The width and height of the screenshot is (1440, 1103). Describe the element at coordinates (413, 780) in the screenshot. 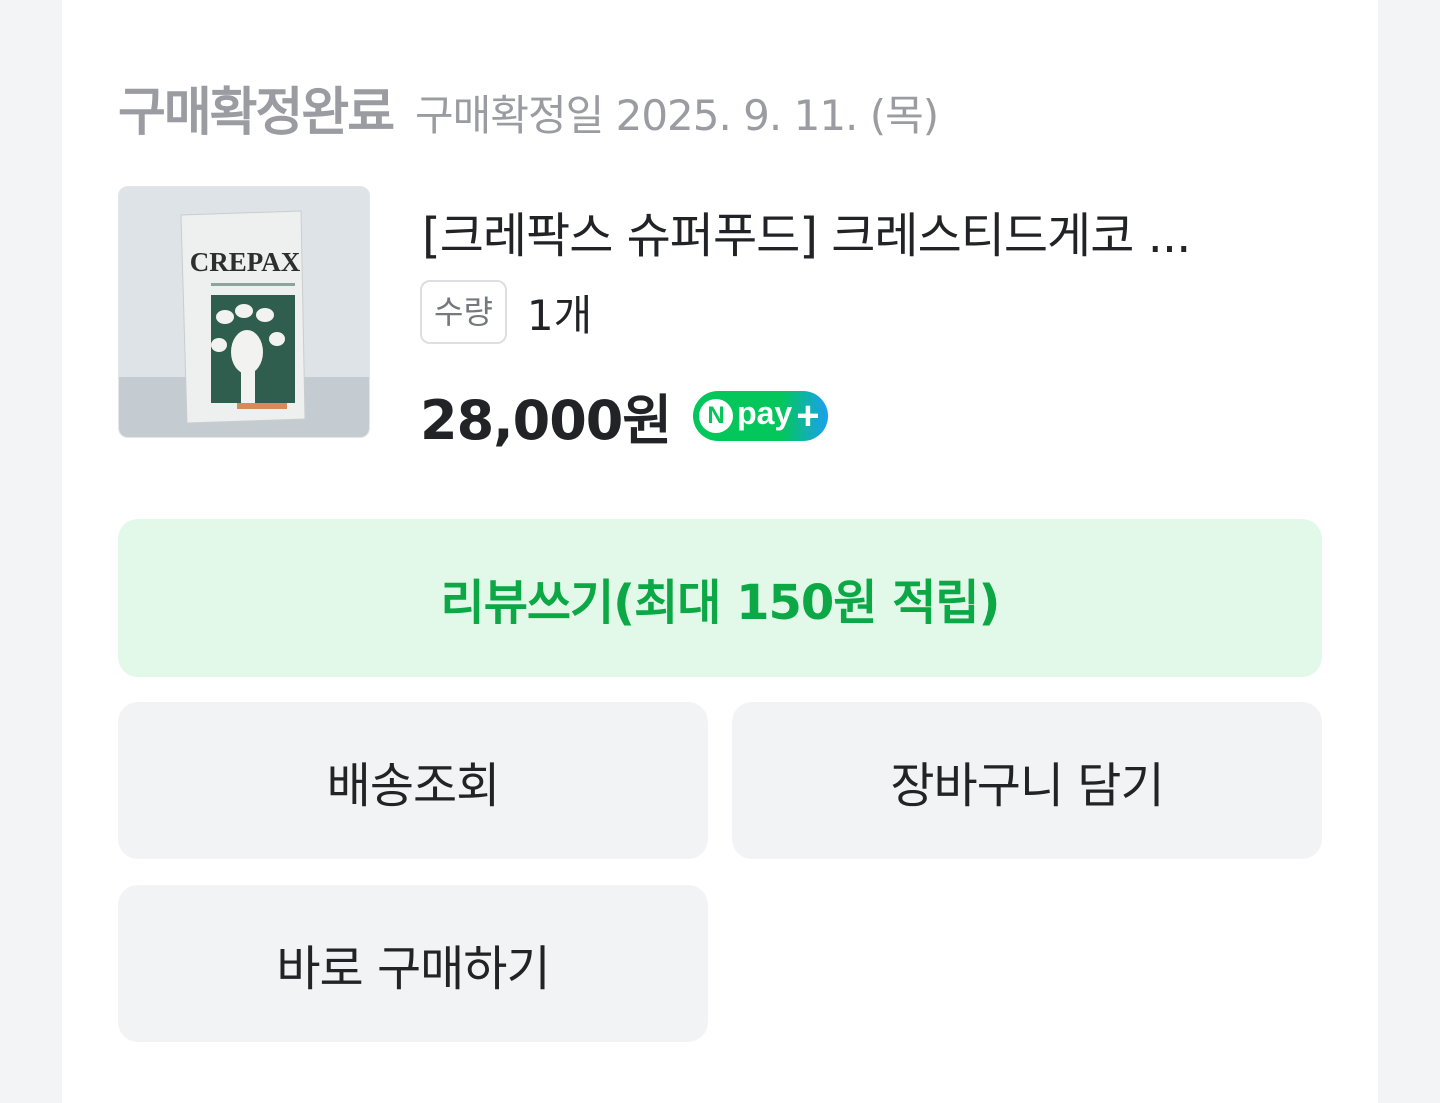

I see `track-delivery-button: 배송조회` at that location.